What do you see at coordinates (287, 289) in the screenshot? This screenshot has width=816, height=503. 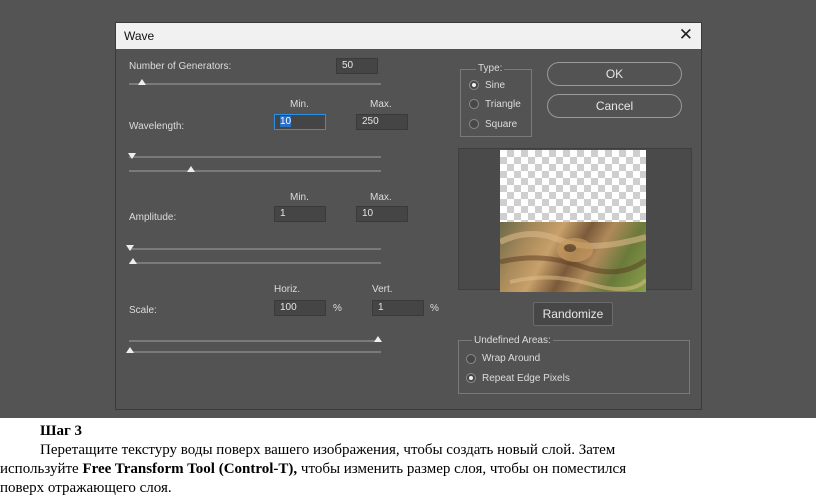 I see `scale-horiz-label: Horiz.` at bounding box center [287, 289].